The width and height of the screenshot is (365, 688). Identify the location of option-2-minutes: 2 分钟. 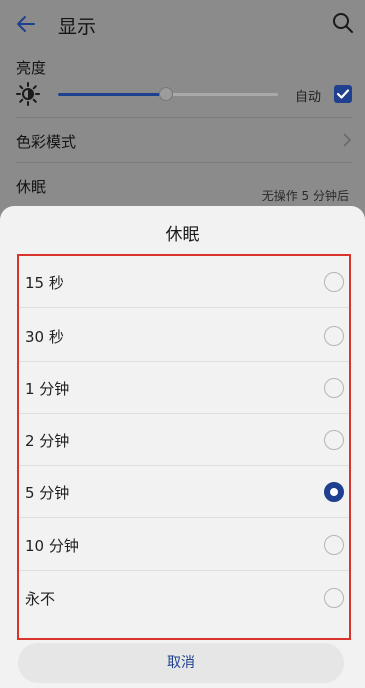
(184, 440).